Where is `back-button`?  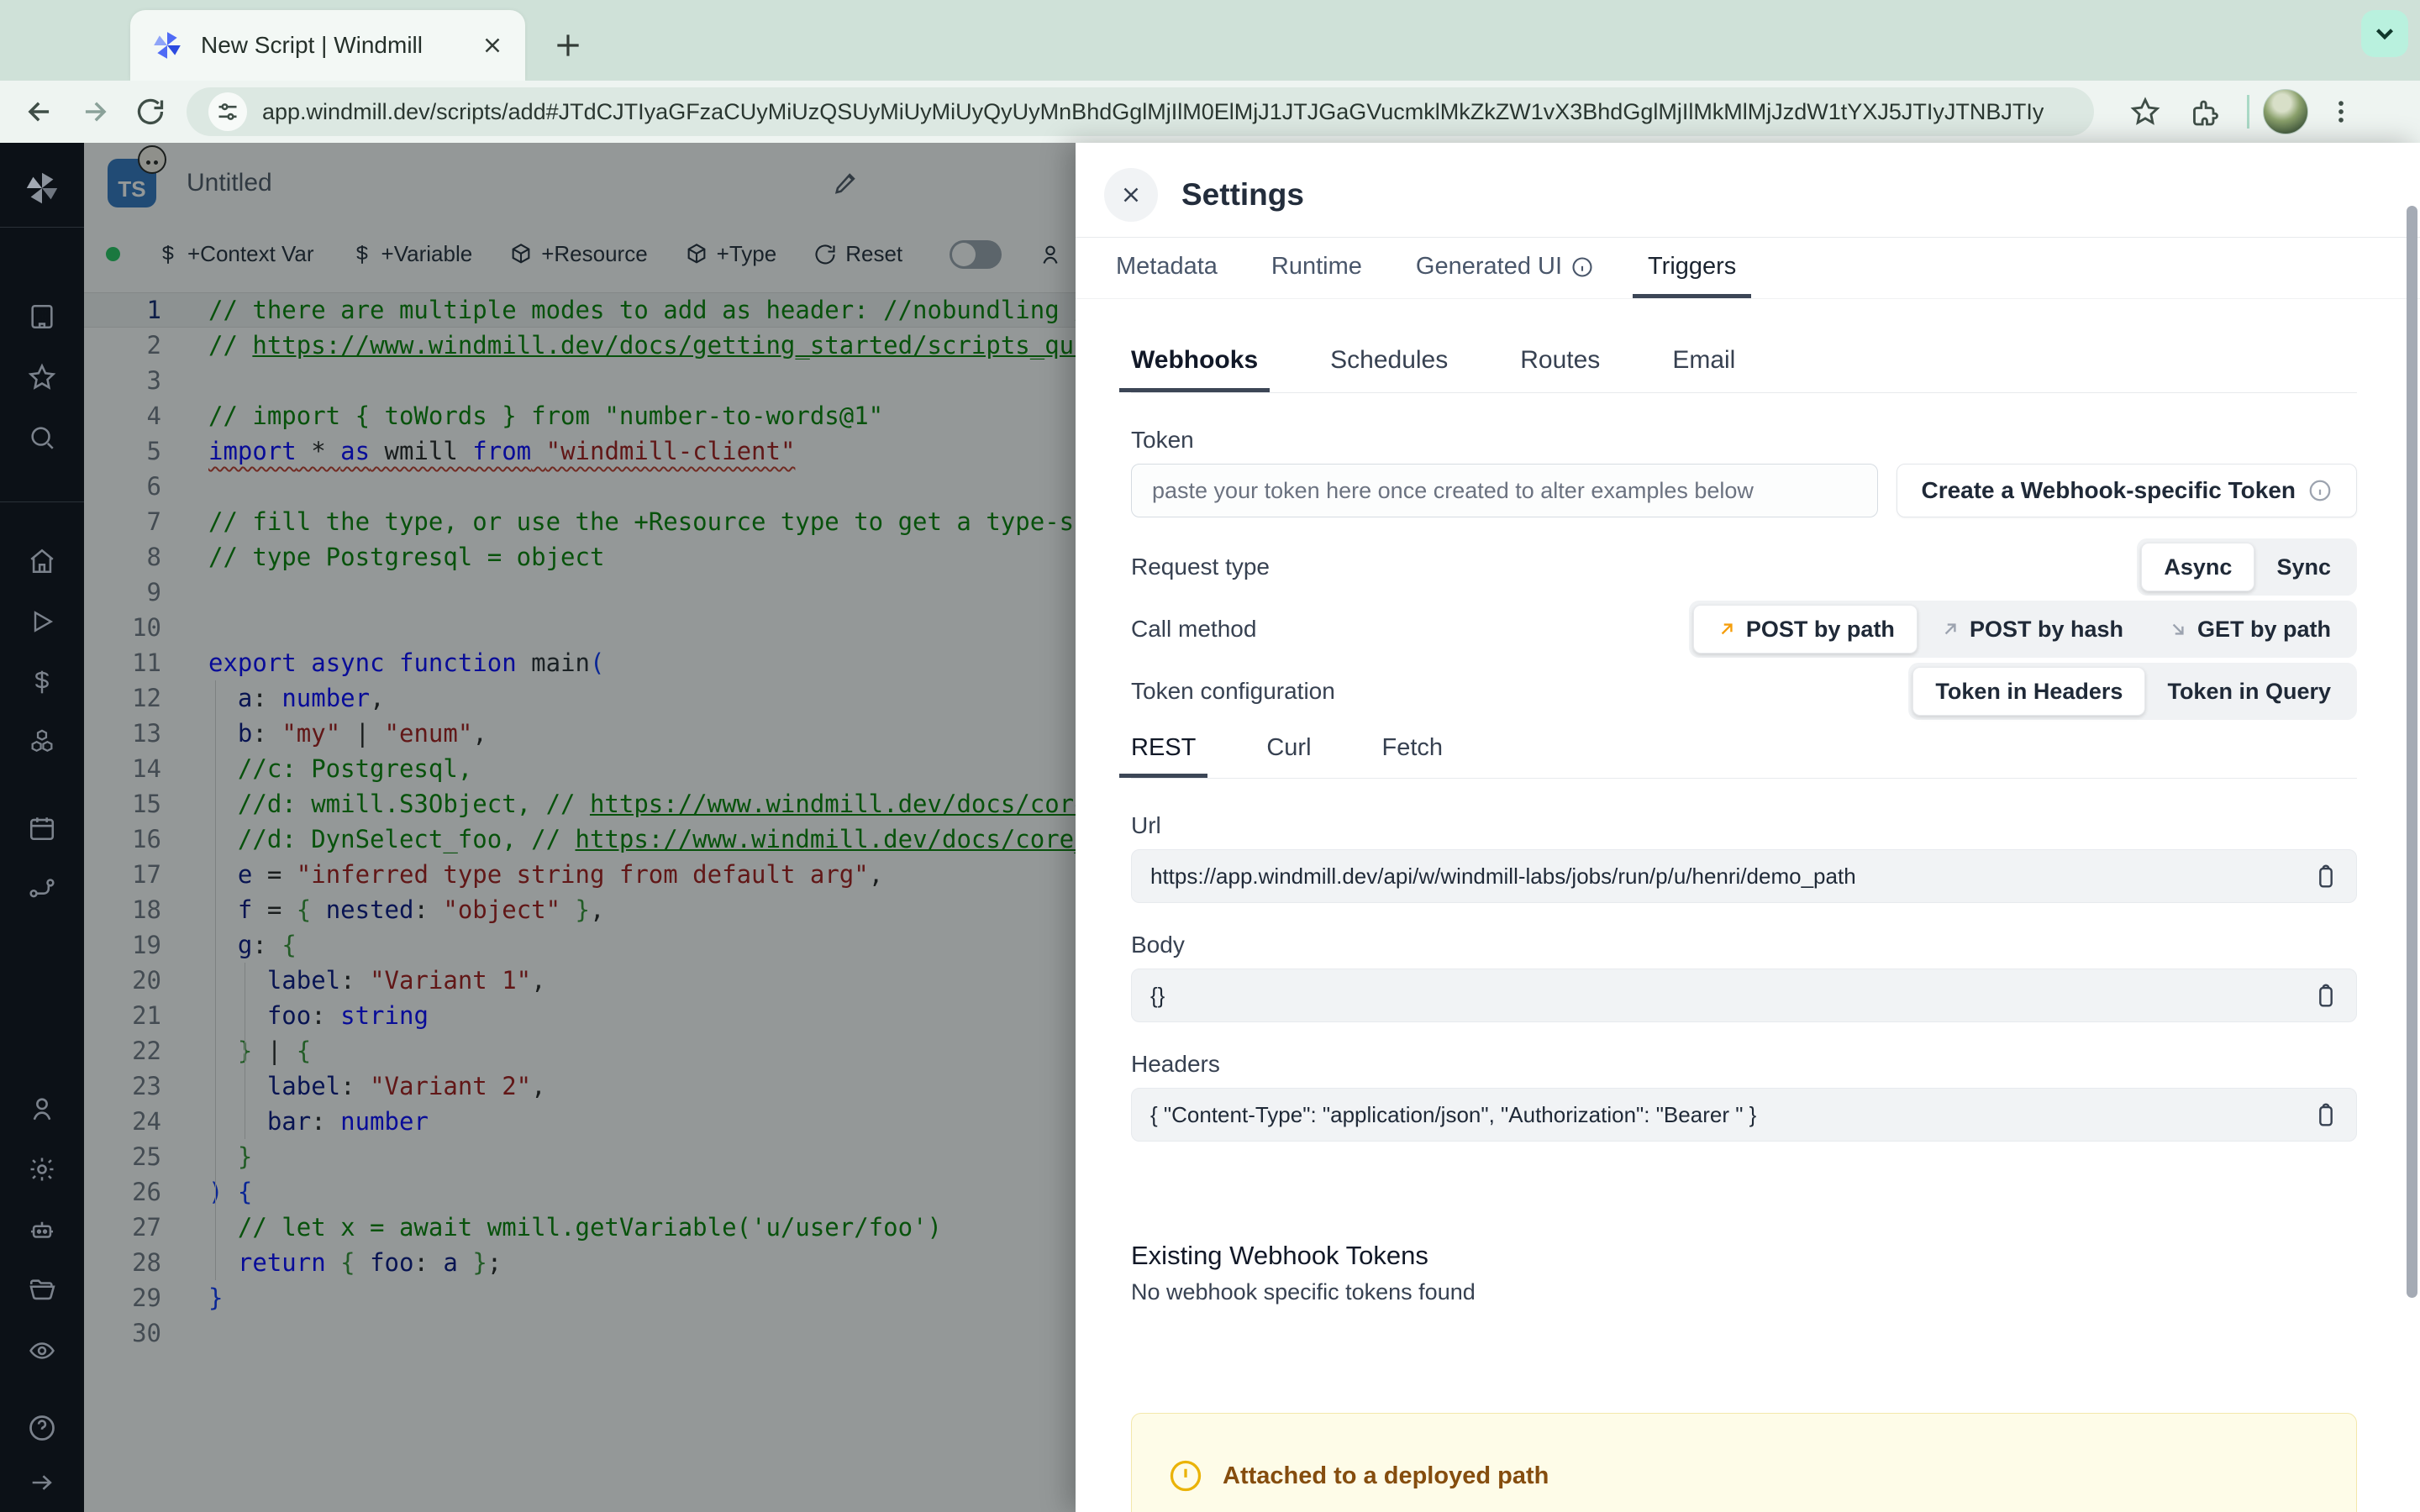 back-button is located at coordinates (39, 111).